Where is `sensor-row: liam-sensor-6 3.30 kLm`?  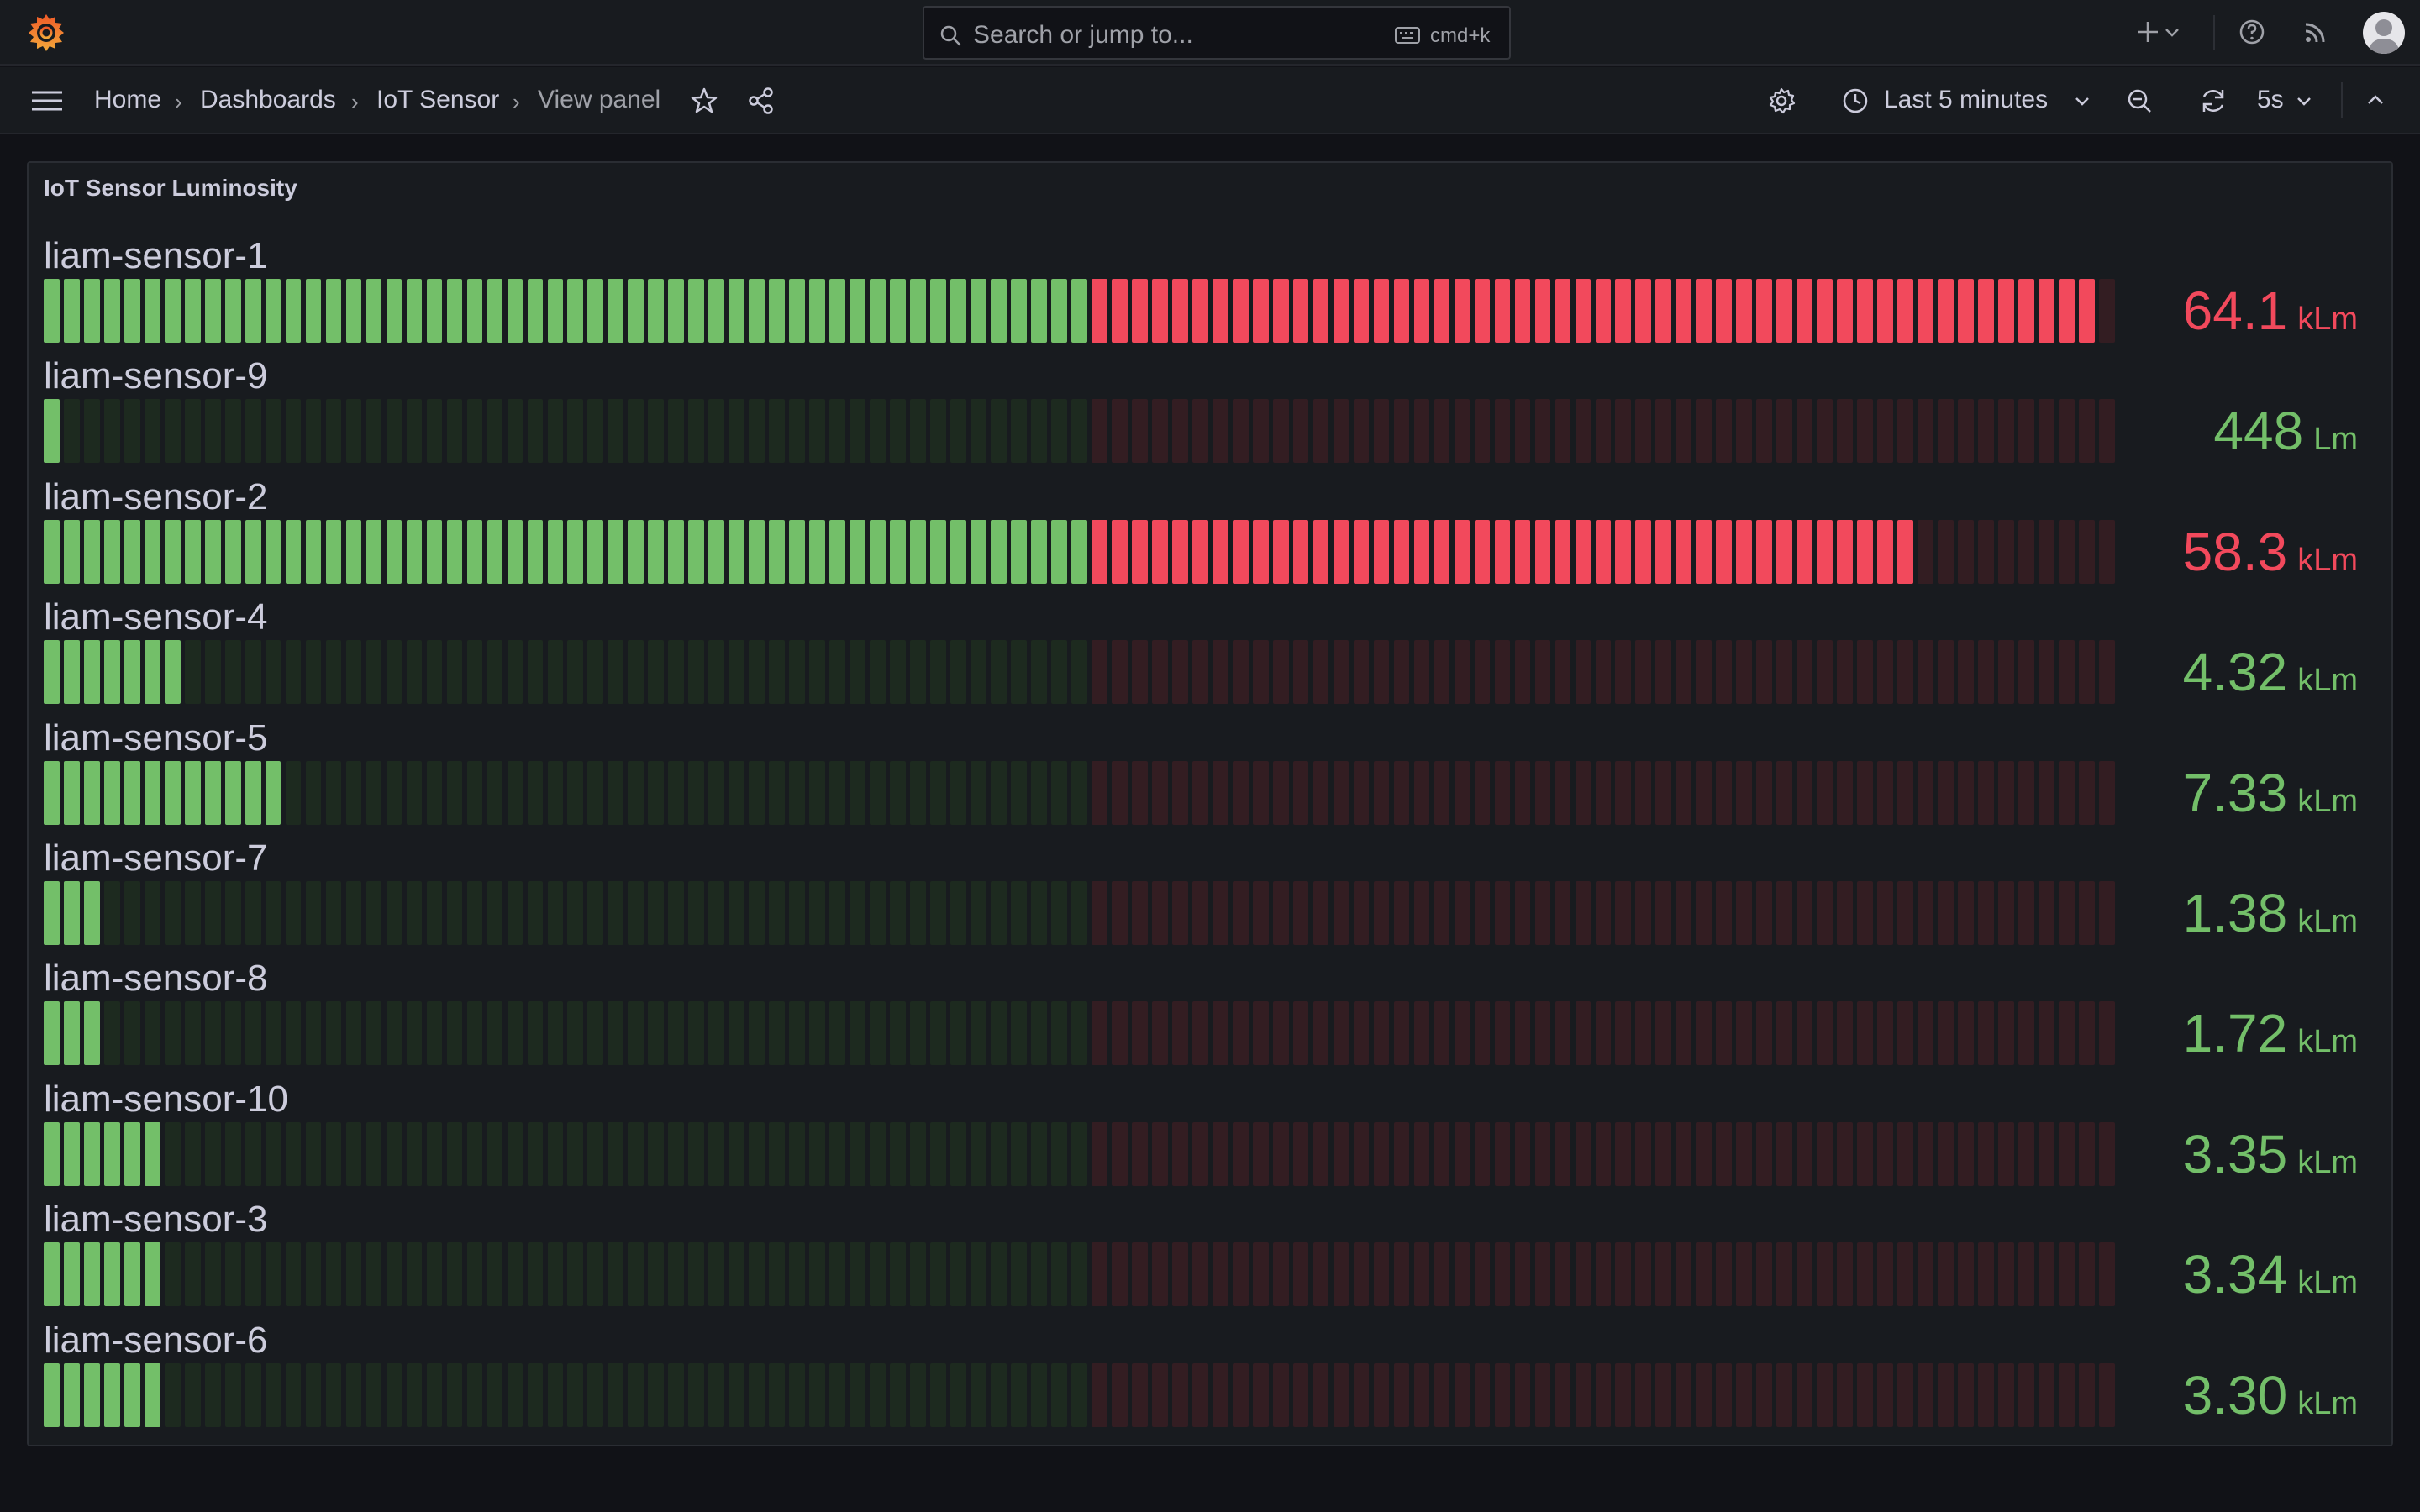
sensor-row: liam-sensor-6 3.30 kLm is located at coordinates (1212, 1380).